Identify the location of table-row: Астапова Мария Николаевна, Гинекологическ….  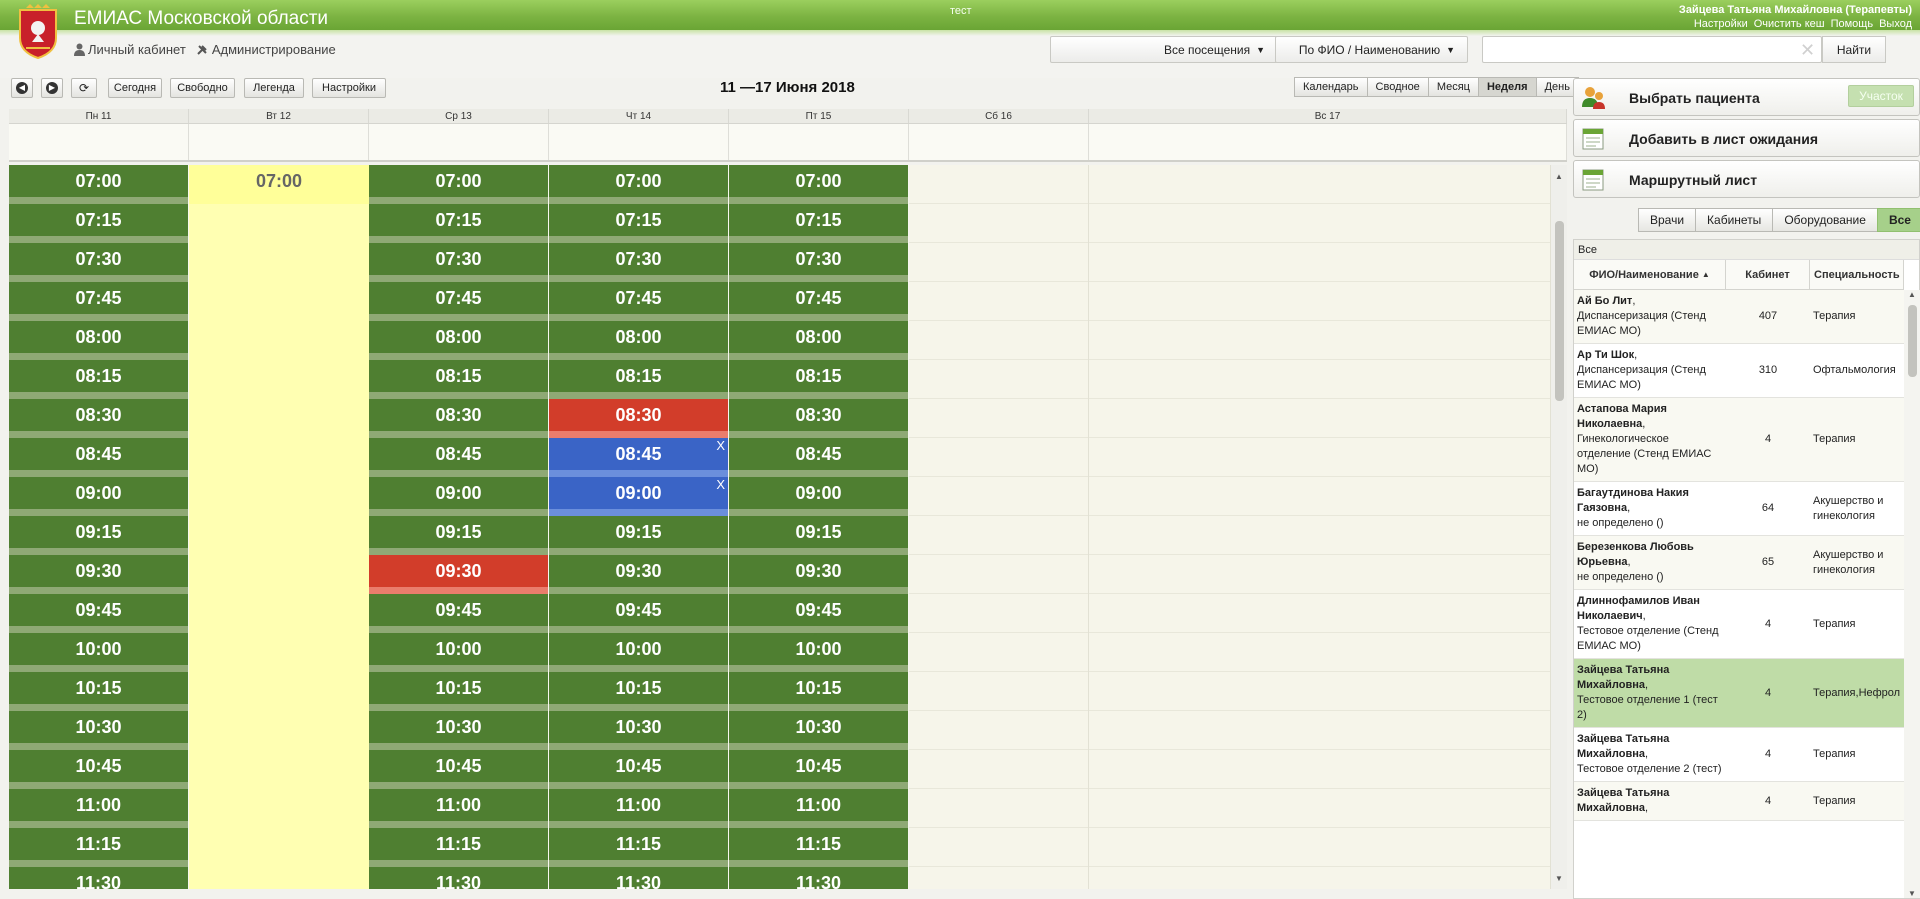
(1739, 440).